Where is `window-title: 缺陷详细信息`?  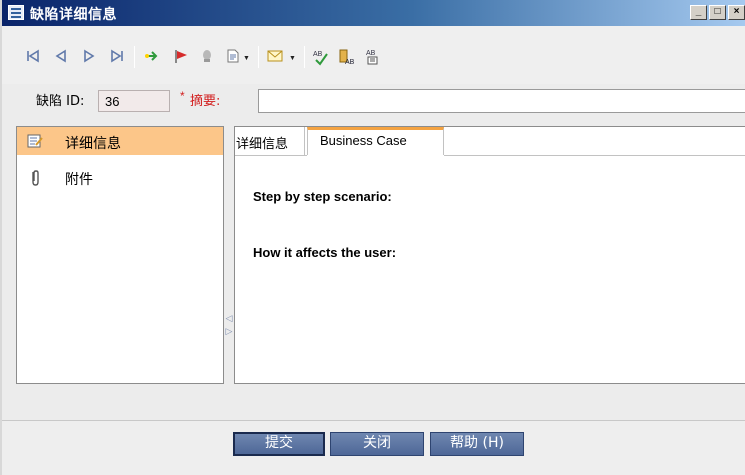 window-title: 缺陷详细信息 is located at coordinates (73, 15).